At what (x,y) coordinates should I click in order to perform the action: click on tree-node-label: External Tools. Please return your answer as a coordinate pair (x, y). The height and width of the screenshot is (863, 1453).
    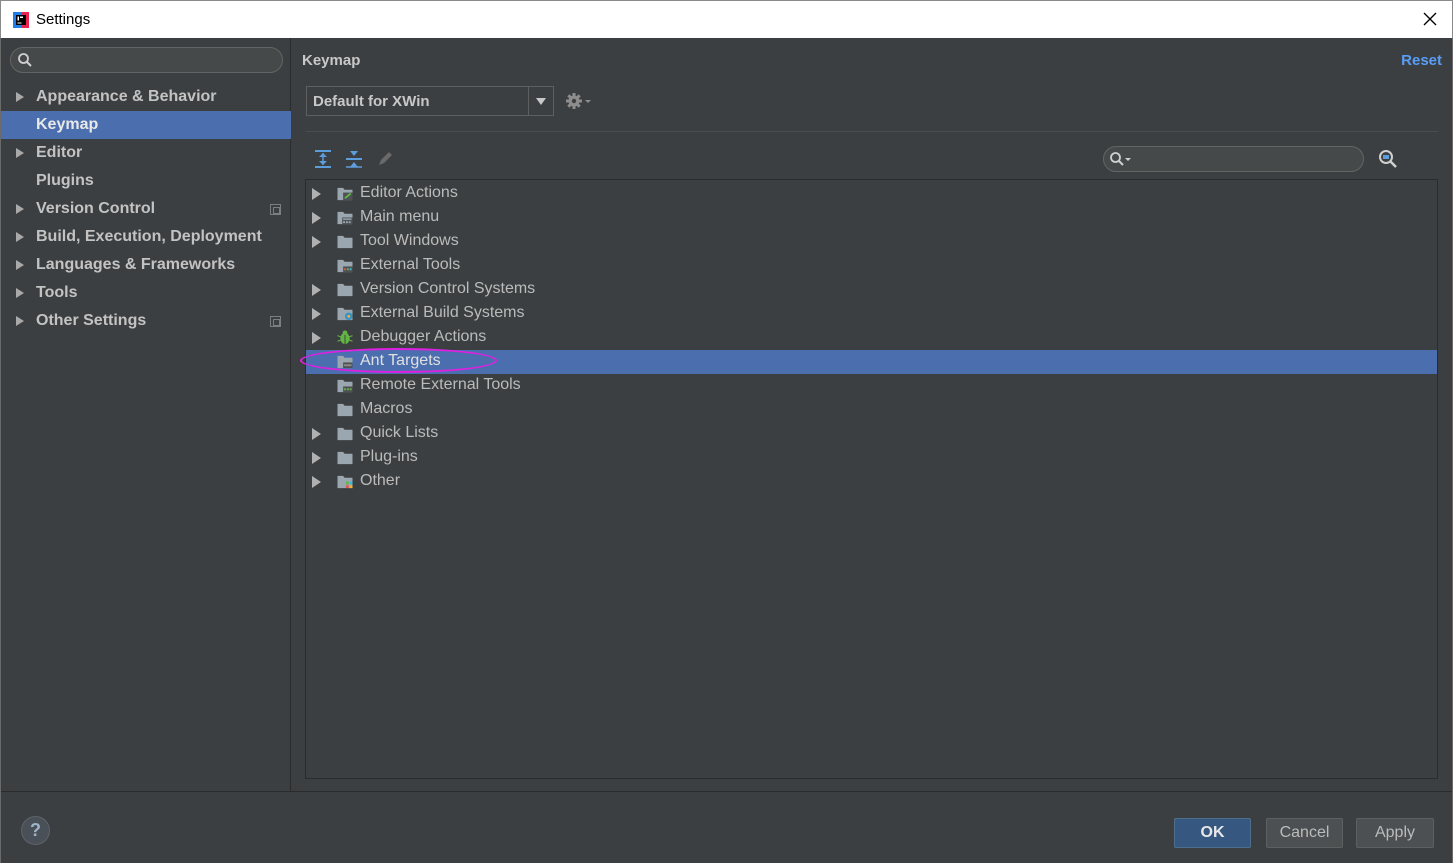
    Looking at the image, I should click on (410, 264).